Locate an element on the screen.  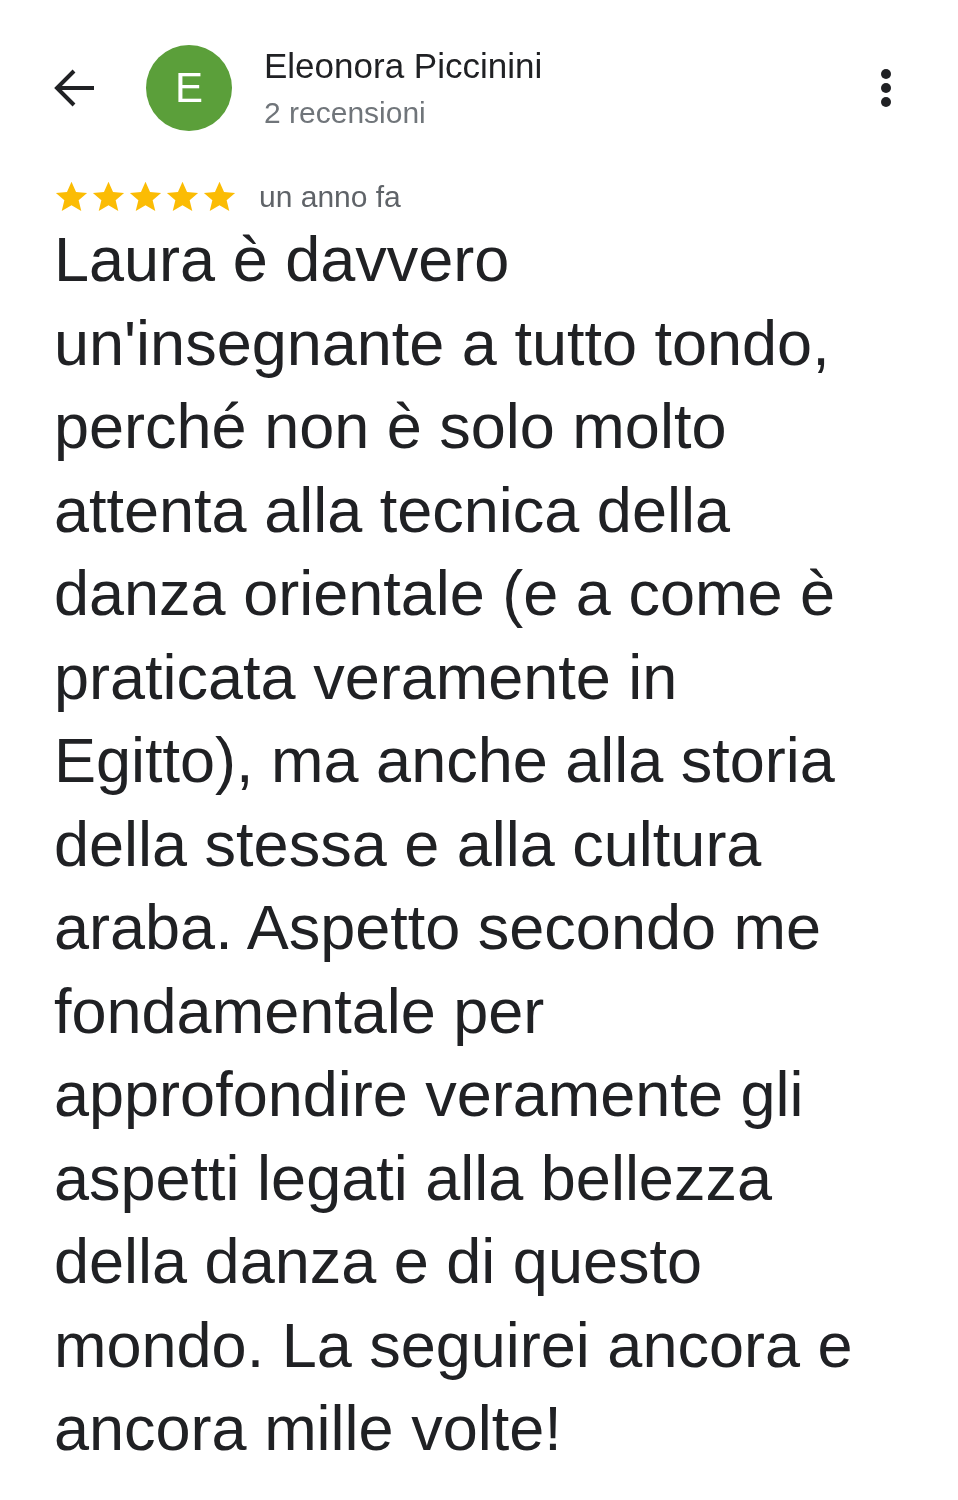
more-icon is located at coordinates (886, 88).